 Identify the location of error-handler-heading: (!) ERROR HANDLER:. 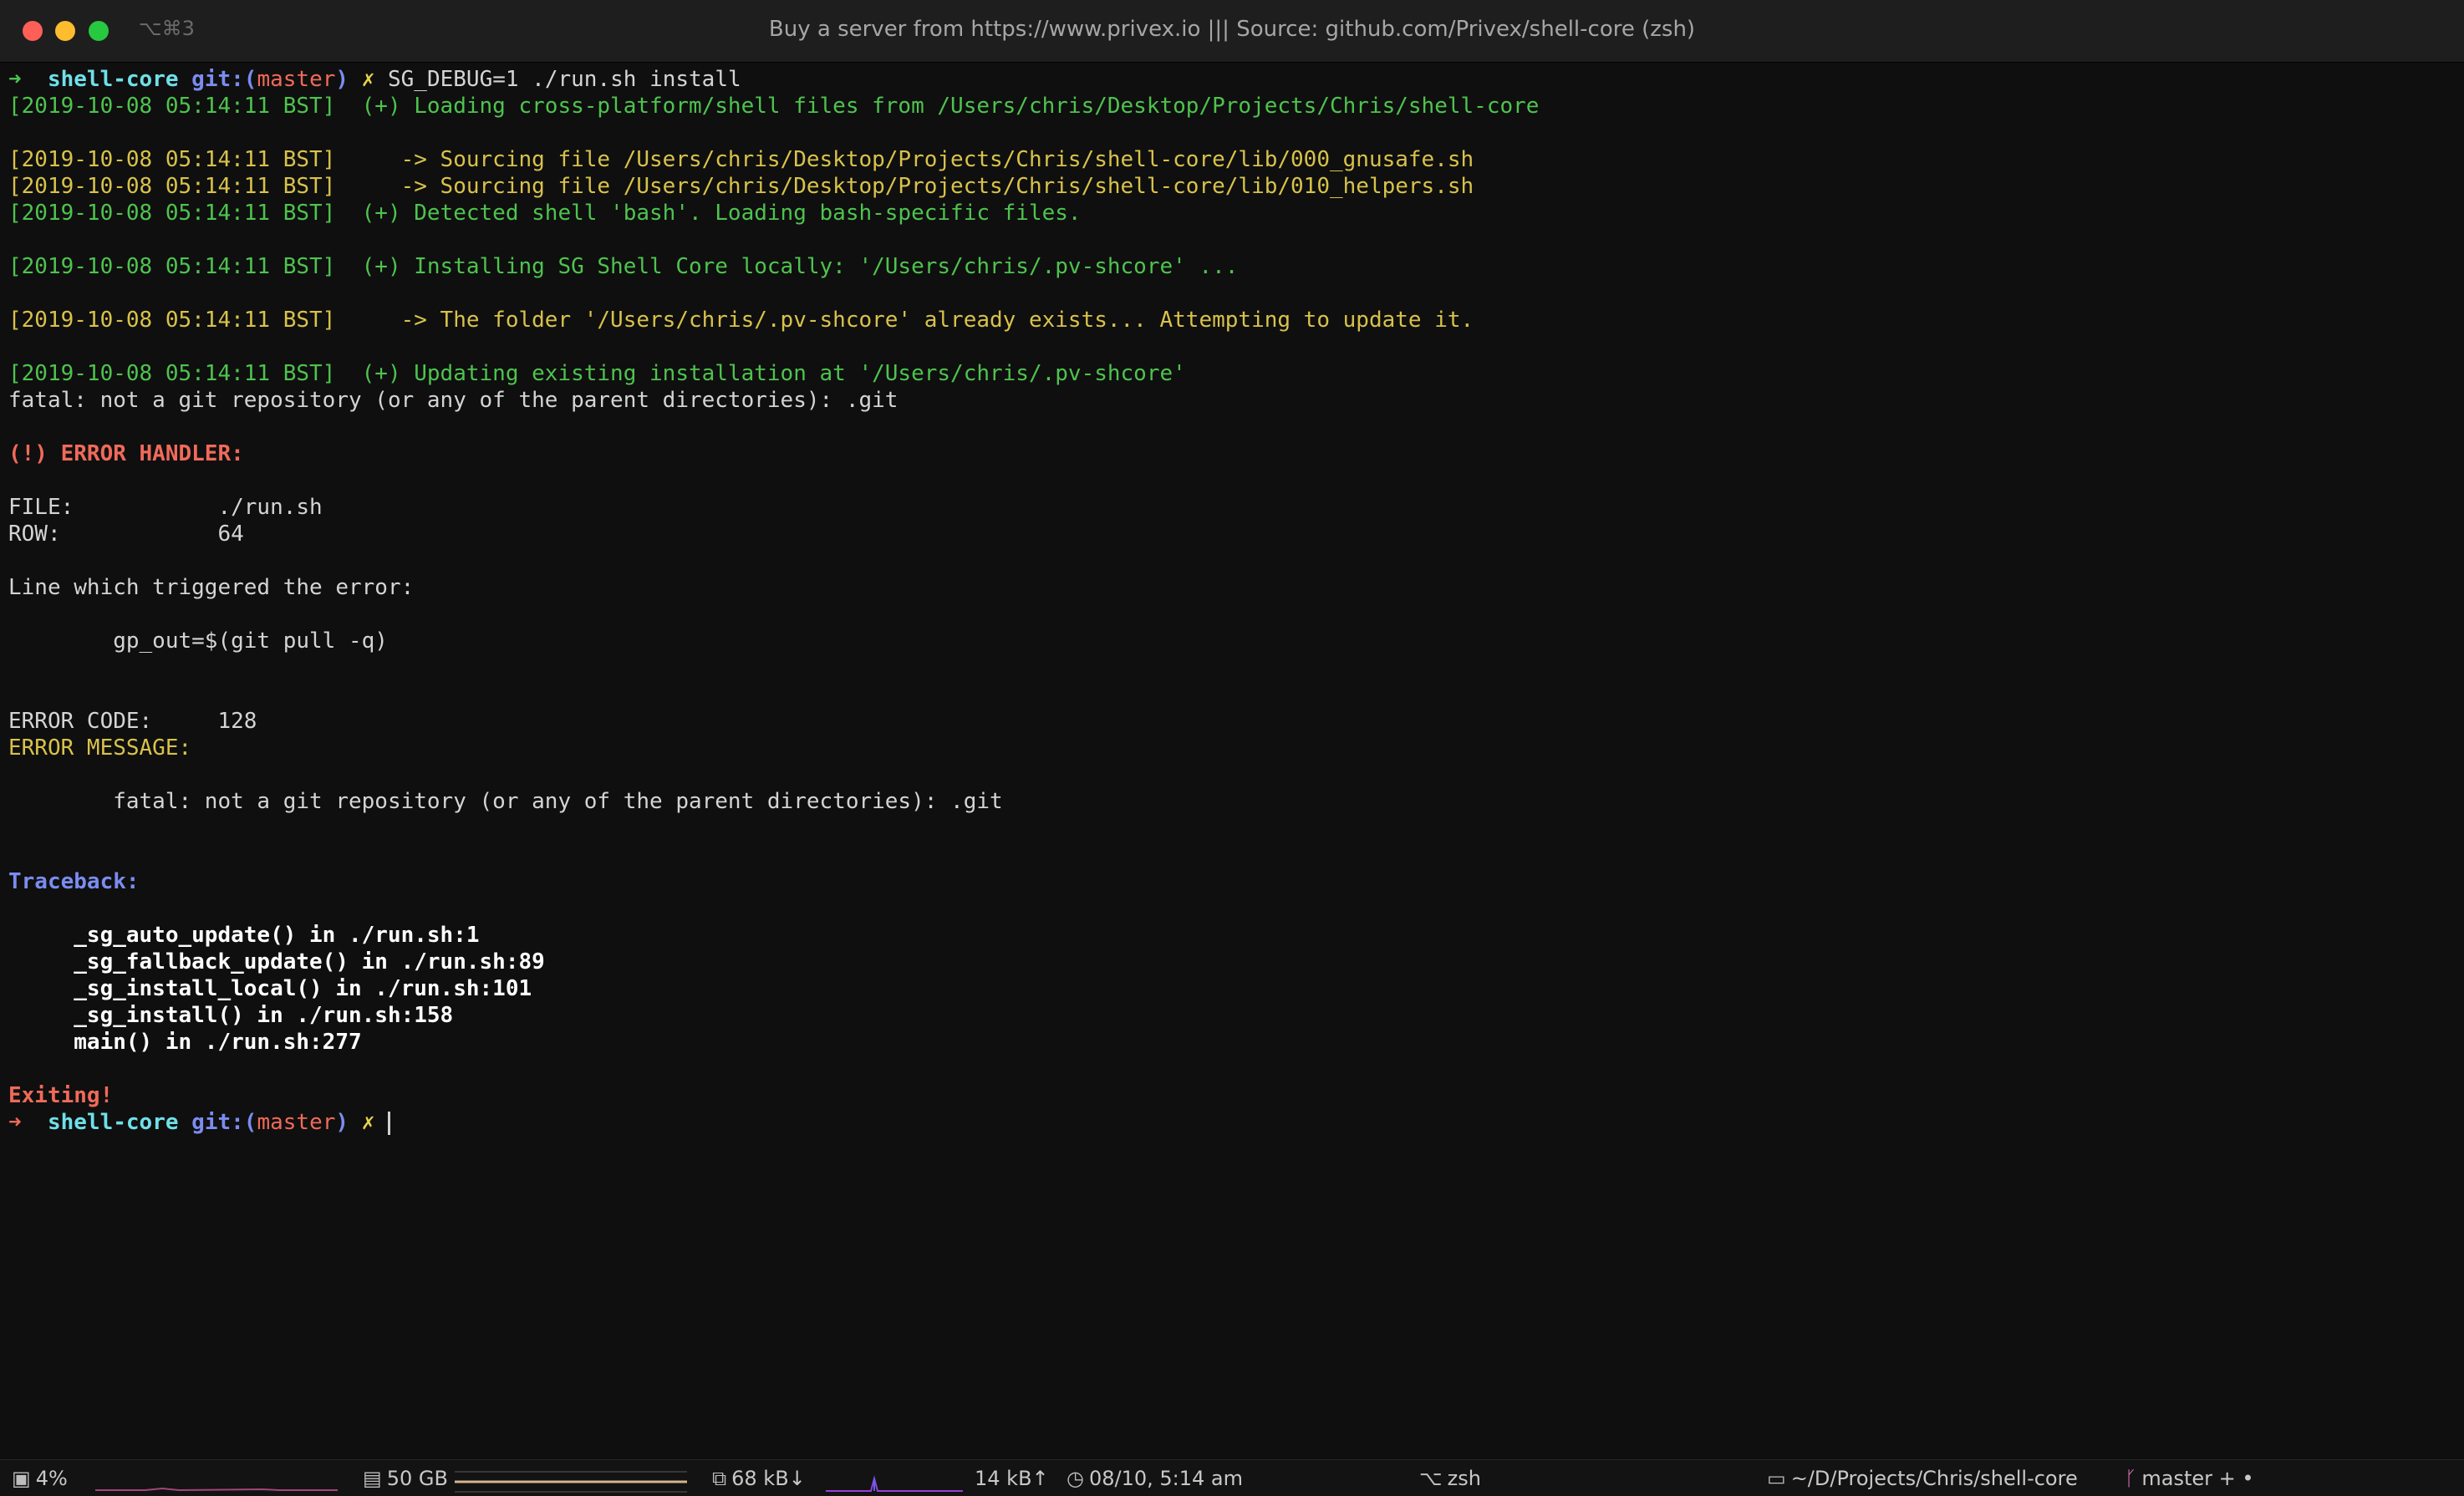
(126, 453).